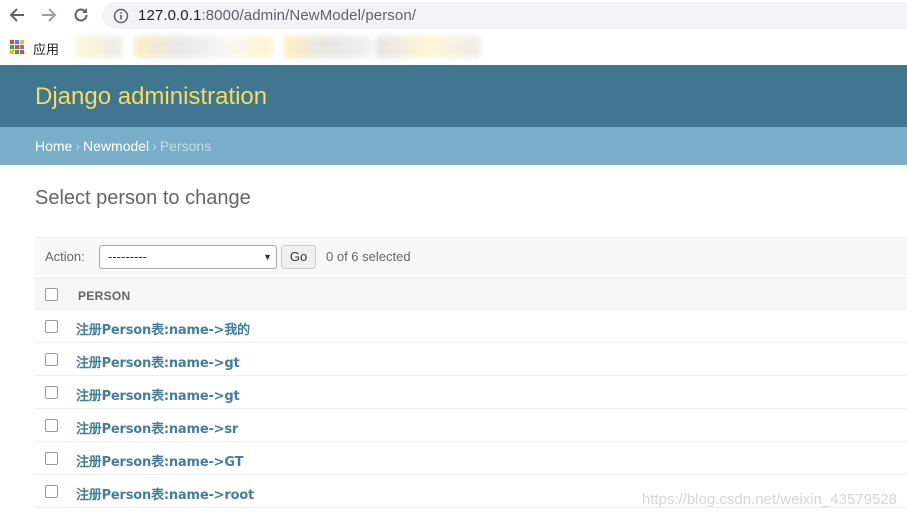 This screenshot has width=907, height=517. Describe the element at coordinates (267, 256) in the screenshot. I see `dropdown-caret-icon: ▼` at that location.